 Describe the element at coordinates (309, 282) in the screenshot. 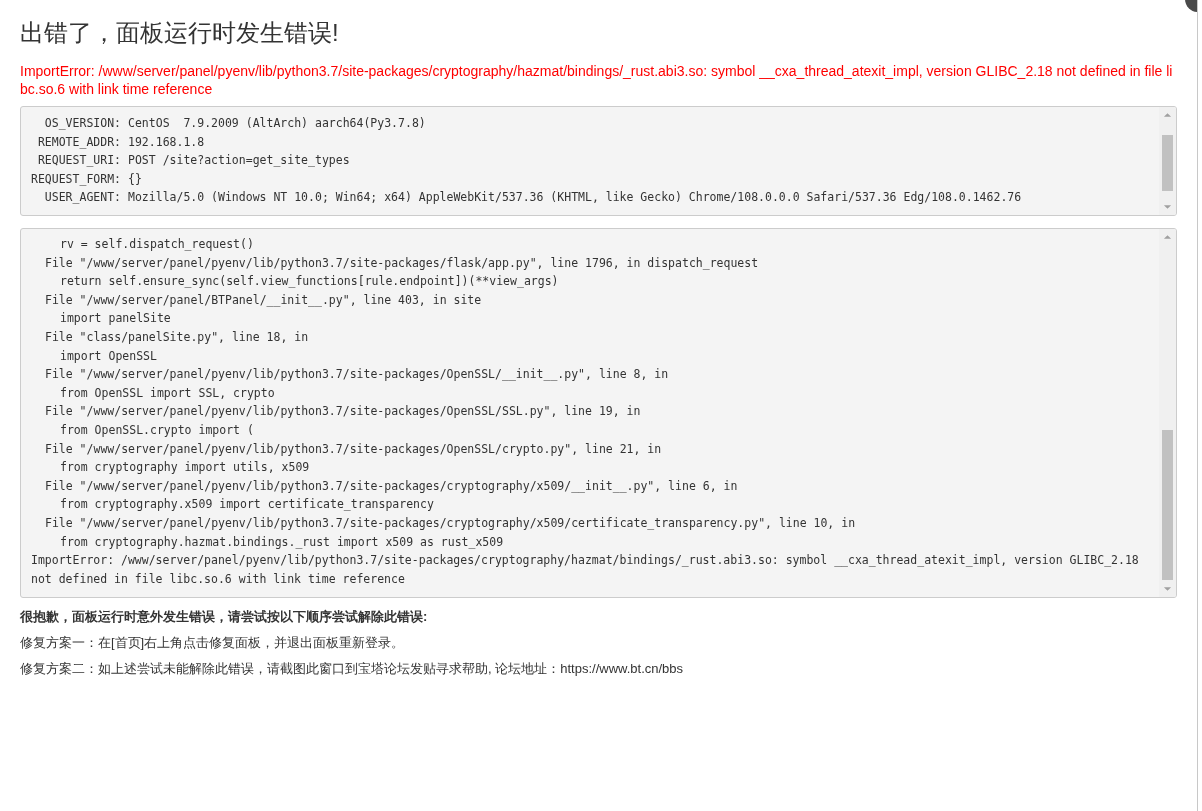

I see `traceback-line: return self.ensure_sync(self.view_functions[rule.endpoint])(**view_args)` at that location.